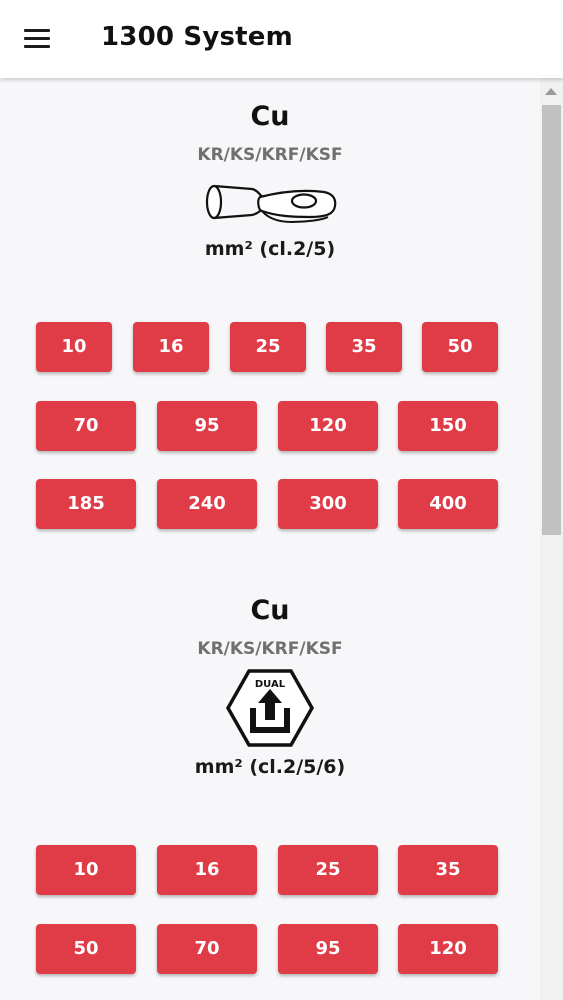  What do you see at coordinates (271, 204) in the screenshot?
I see `cable-lug-icon` at bounding box center [271, 204].